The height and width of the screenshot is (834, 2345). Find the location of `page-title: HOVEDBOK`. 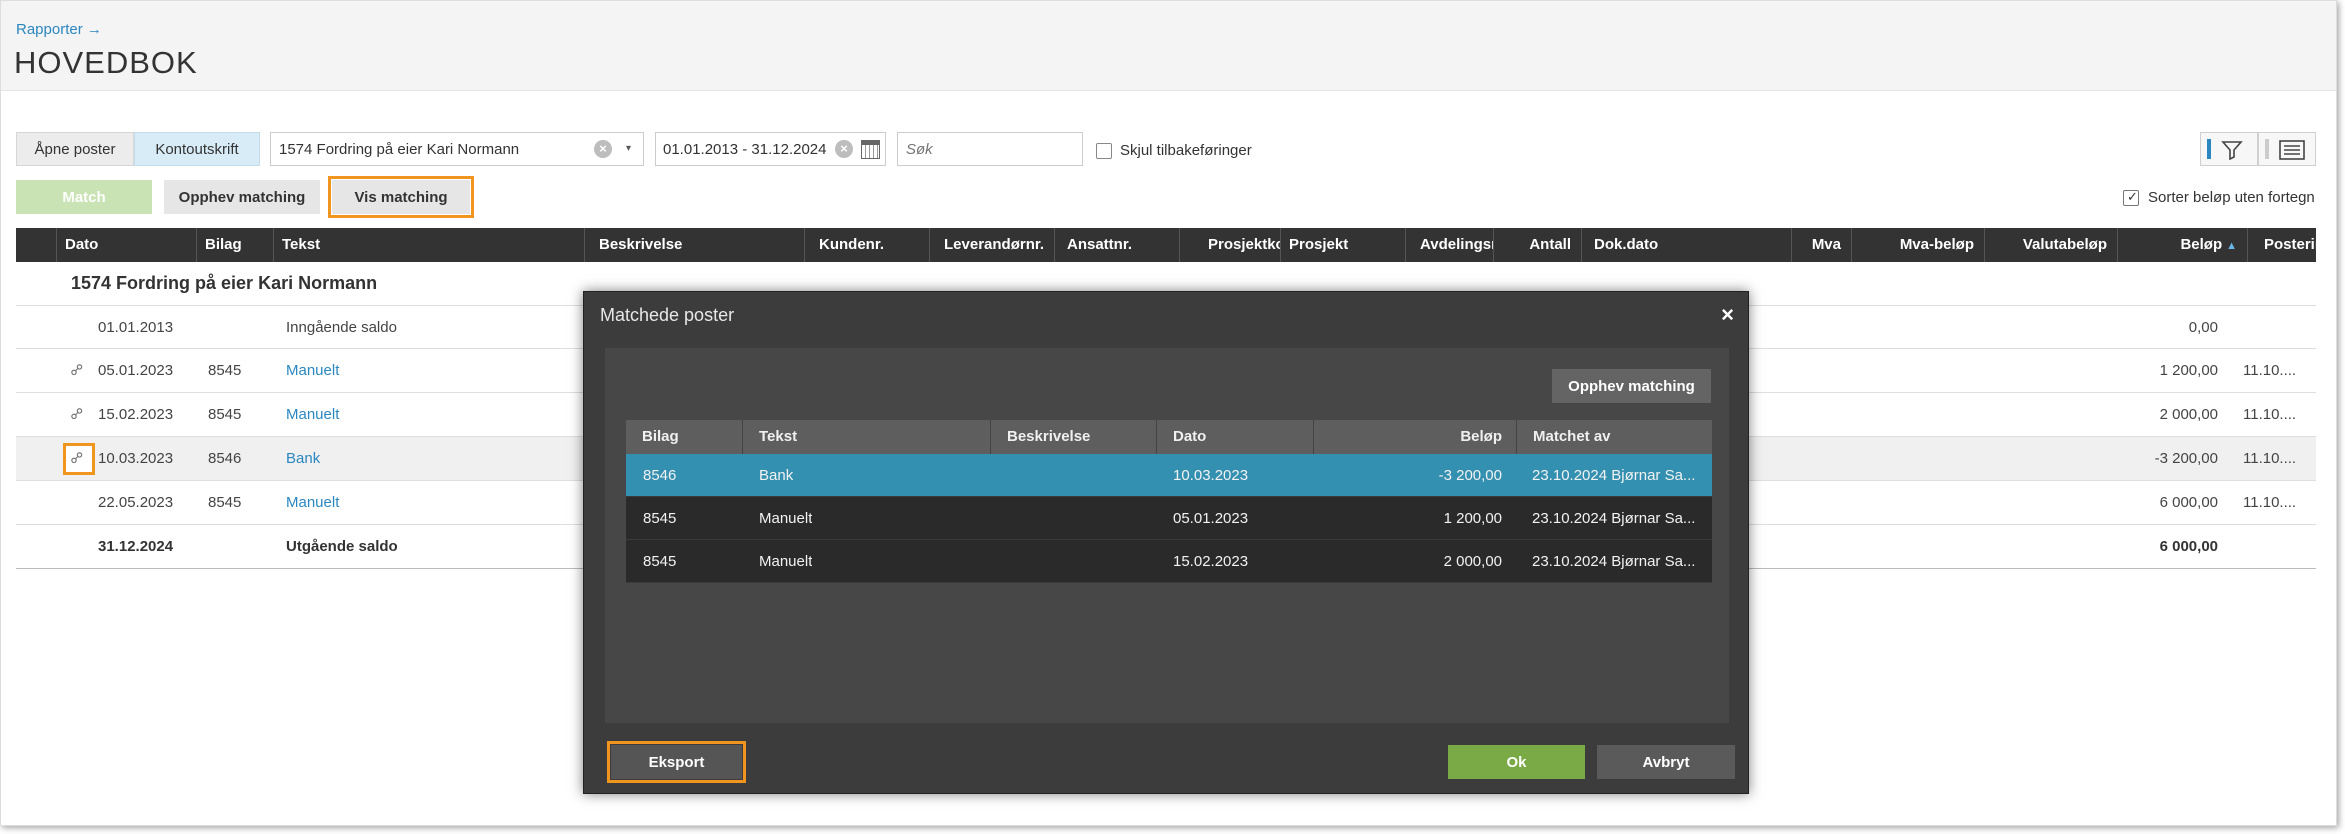

page-title: HOVEDBOK is located at coordinates (106, 62).